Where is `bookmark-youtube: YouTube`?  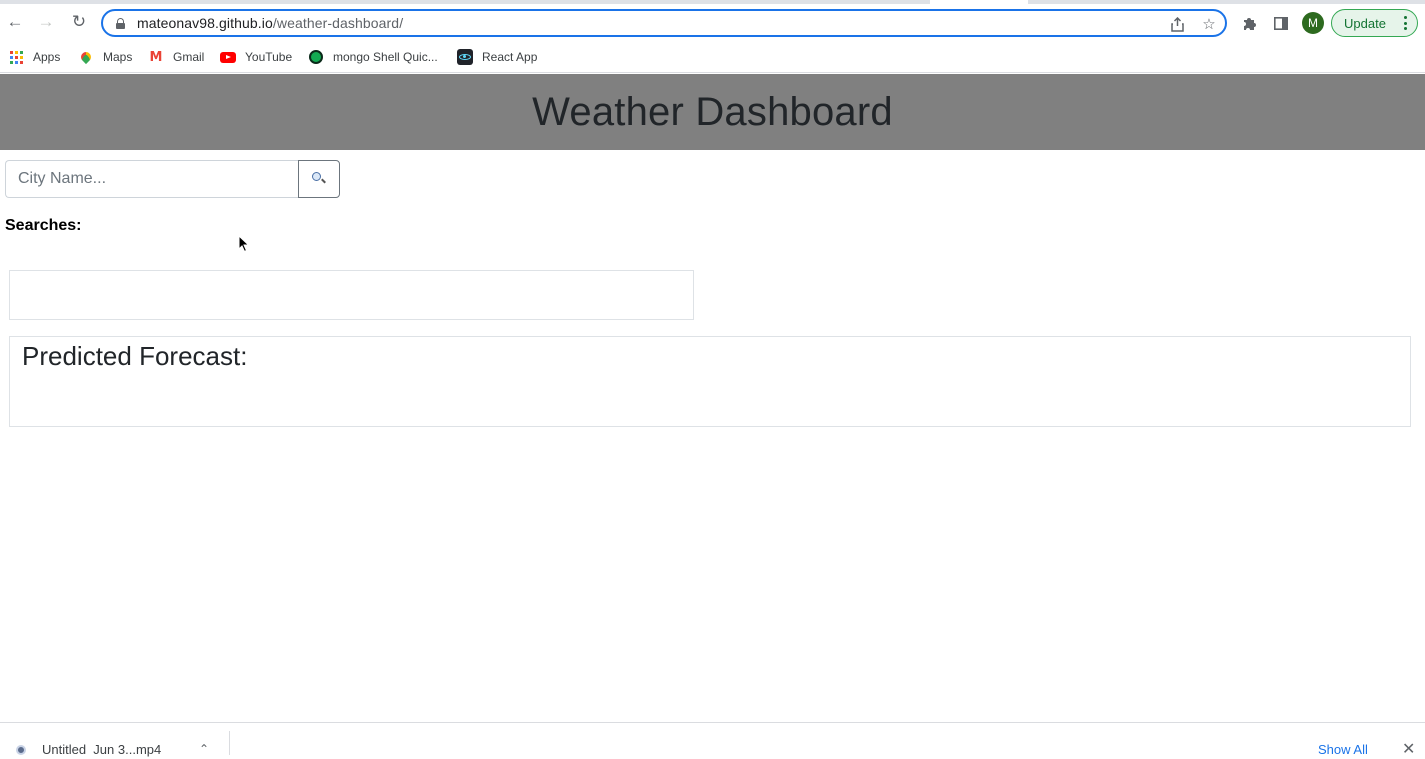
bookmark-youtube: YouTube is located at coordinates (256, 57).